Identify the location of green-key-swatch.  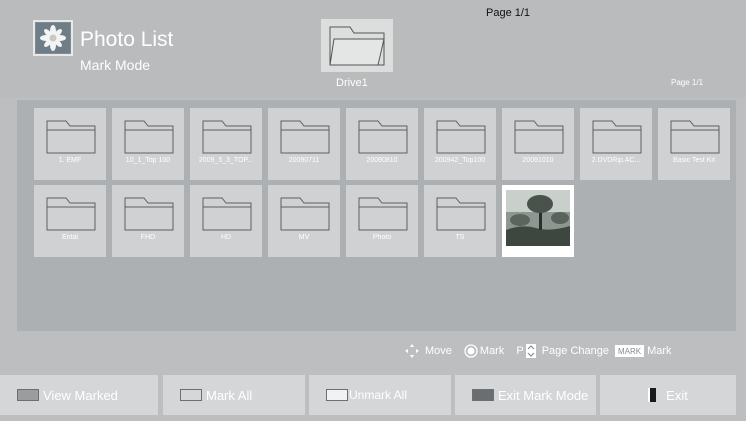
(191, 395).